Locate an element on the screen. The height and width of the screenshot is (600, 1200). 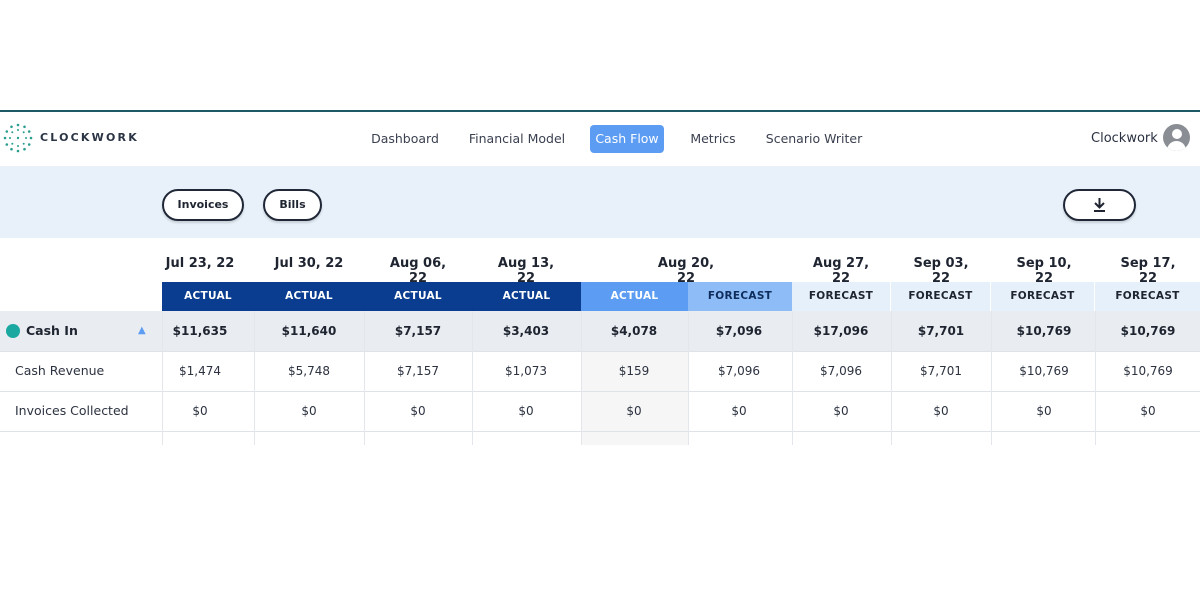
table-cell: $11,640 is located at coordinates (309, 331).